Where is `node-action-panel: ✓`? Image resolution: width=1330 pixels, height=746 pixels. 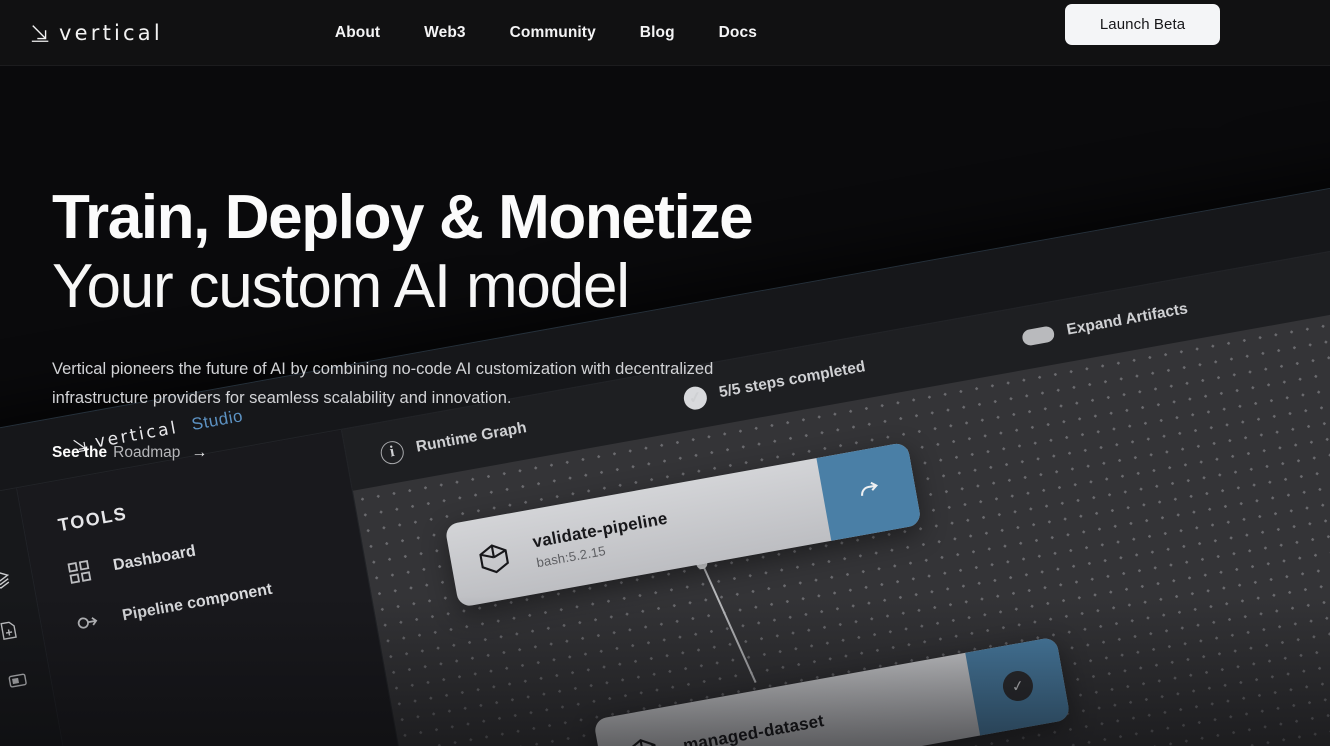 node-action-panel: ✓ is located at coordinates (1018, 686).